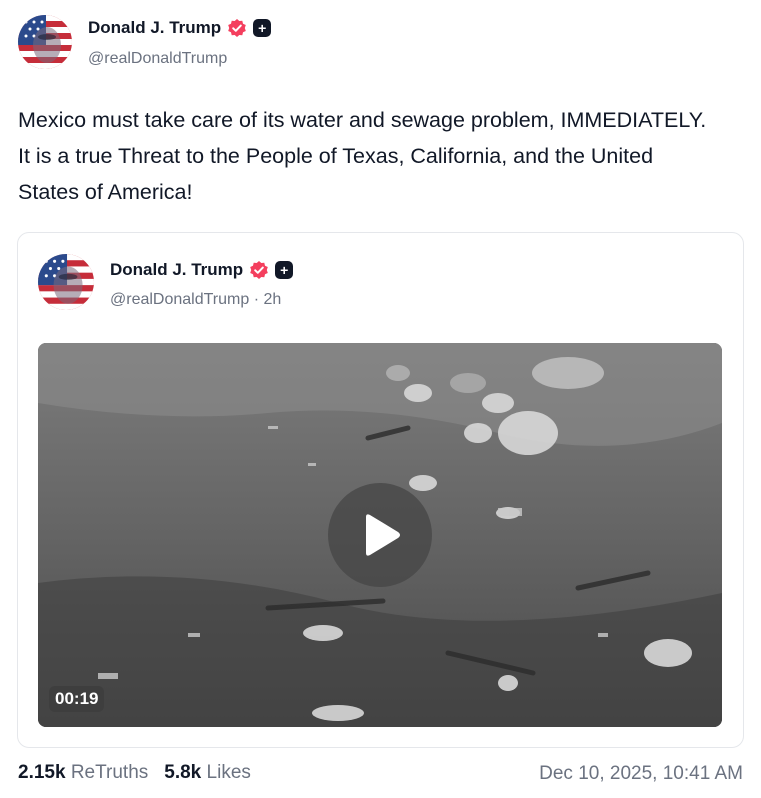  What do you see at coordinates (641, 774) in the screenshot?
I see `post-timestamp: Dec 10, 2025, 10:41 AM` at bounding box center [641, 774].